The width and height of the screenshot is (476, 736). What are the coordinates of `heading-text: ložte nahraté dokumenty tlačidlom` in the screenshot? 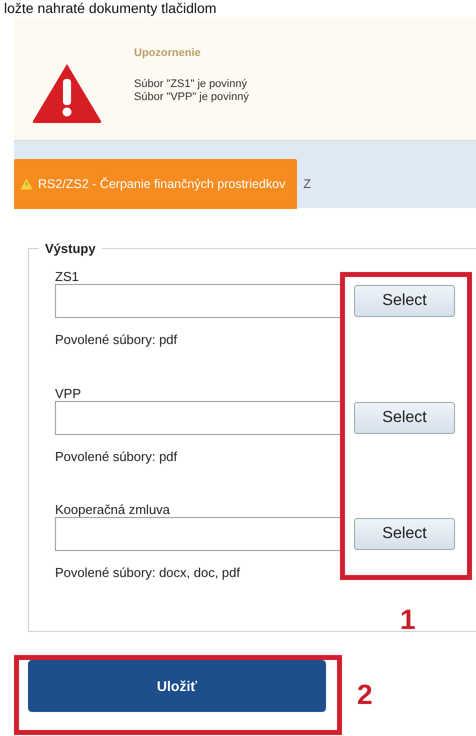 It's located at (110, 8).